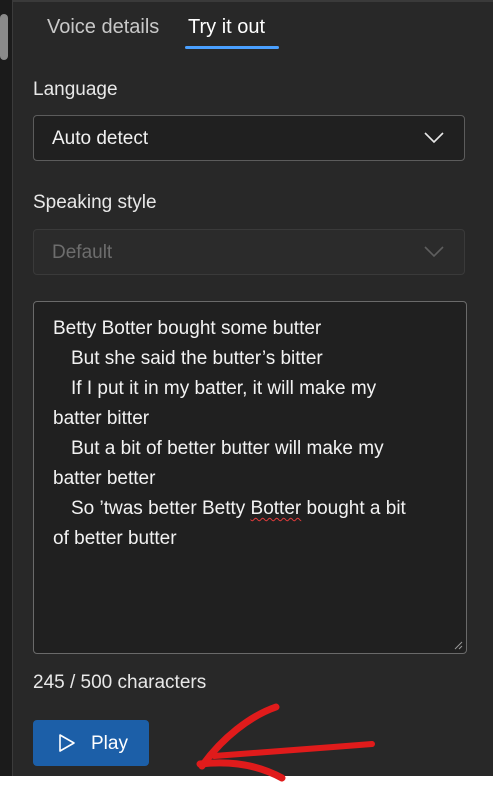 This screenshot has width=493, height=785. I want to click on text-line: But she said the butter’s bitter, so click(197, 358).